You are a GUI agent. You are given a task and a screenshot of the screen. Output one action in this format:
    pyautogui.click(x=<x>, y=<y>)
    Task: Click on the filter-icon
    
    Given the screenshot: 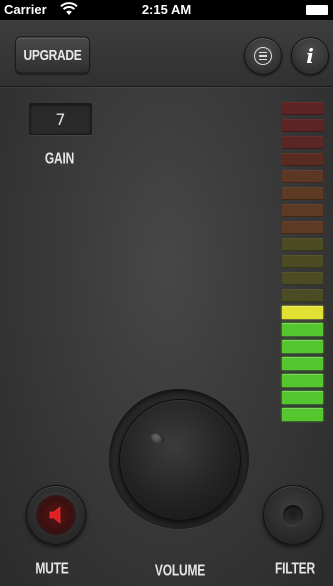 What is the action you would take?
    pyautogui.click(x=293, y=515)
    